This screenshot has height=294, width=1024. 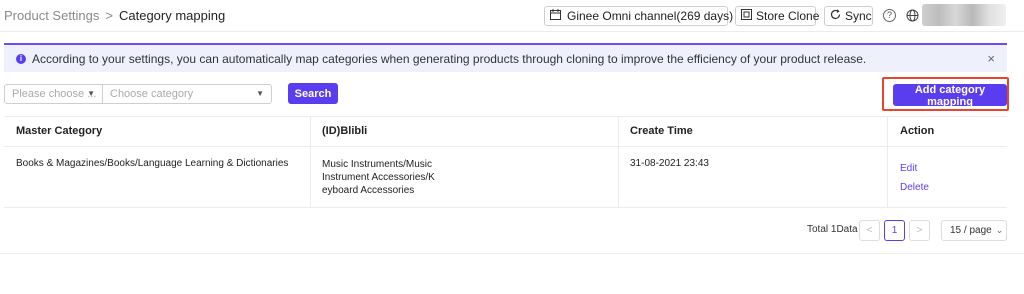 I want to click on page-button-current: 1, so click(x=894, y=230).